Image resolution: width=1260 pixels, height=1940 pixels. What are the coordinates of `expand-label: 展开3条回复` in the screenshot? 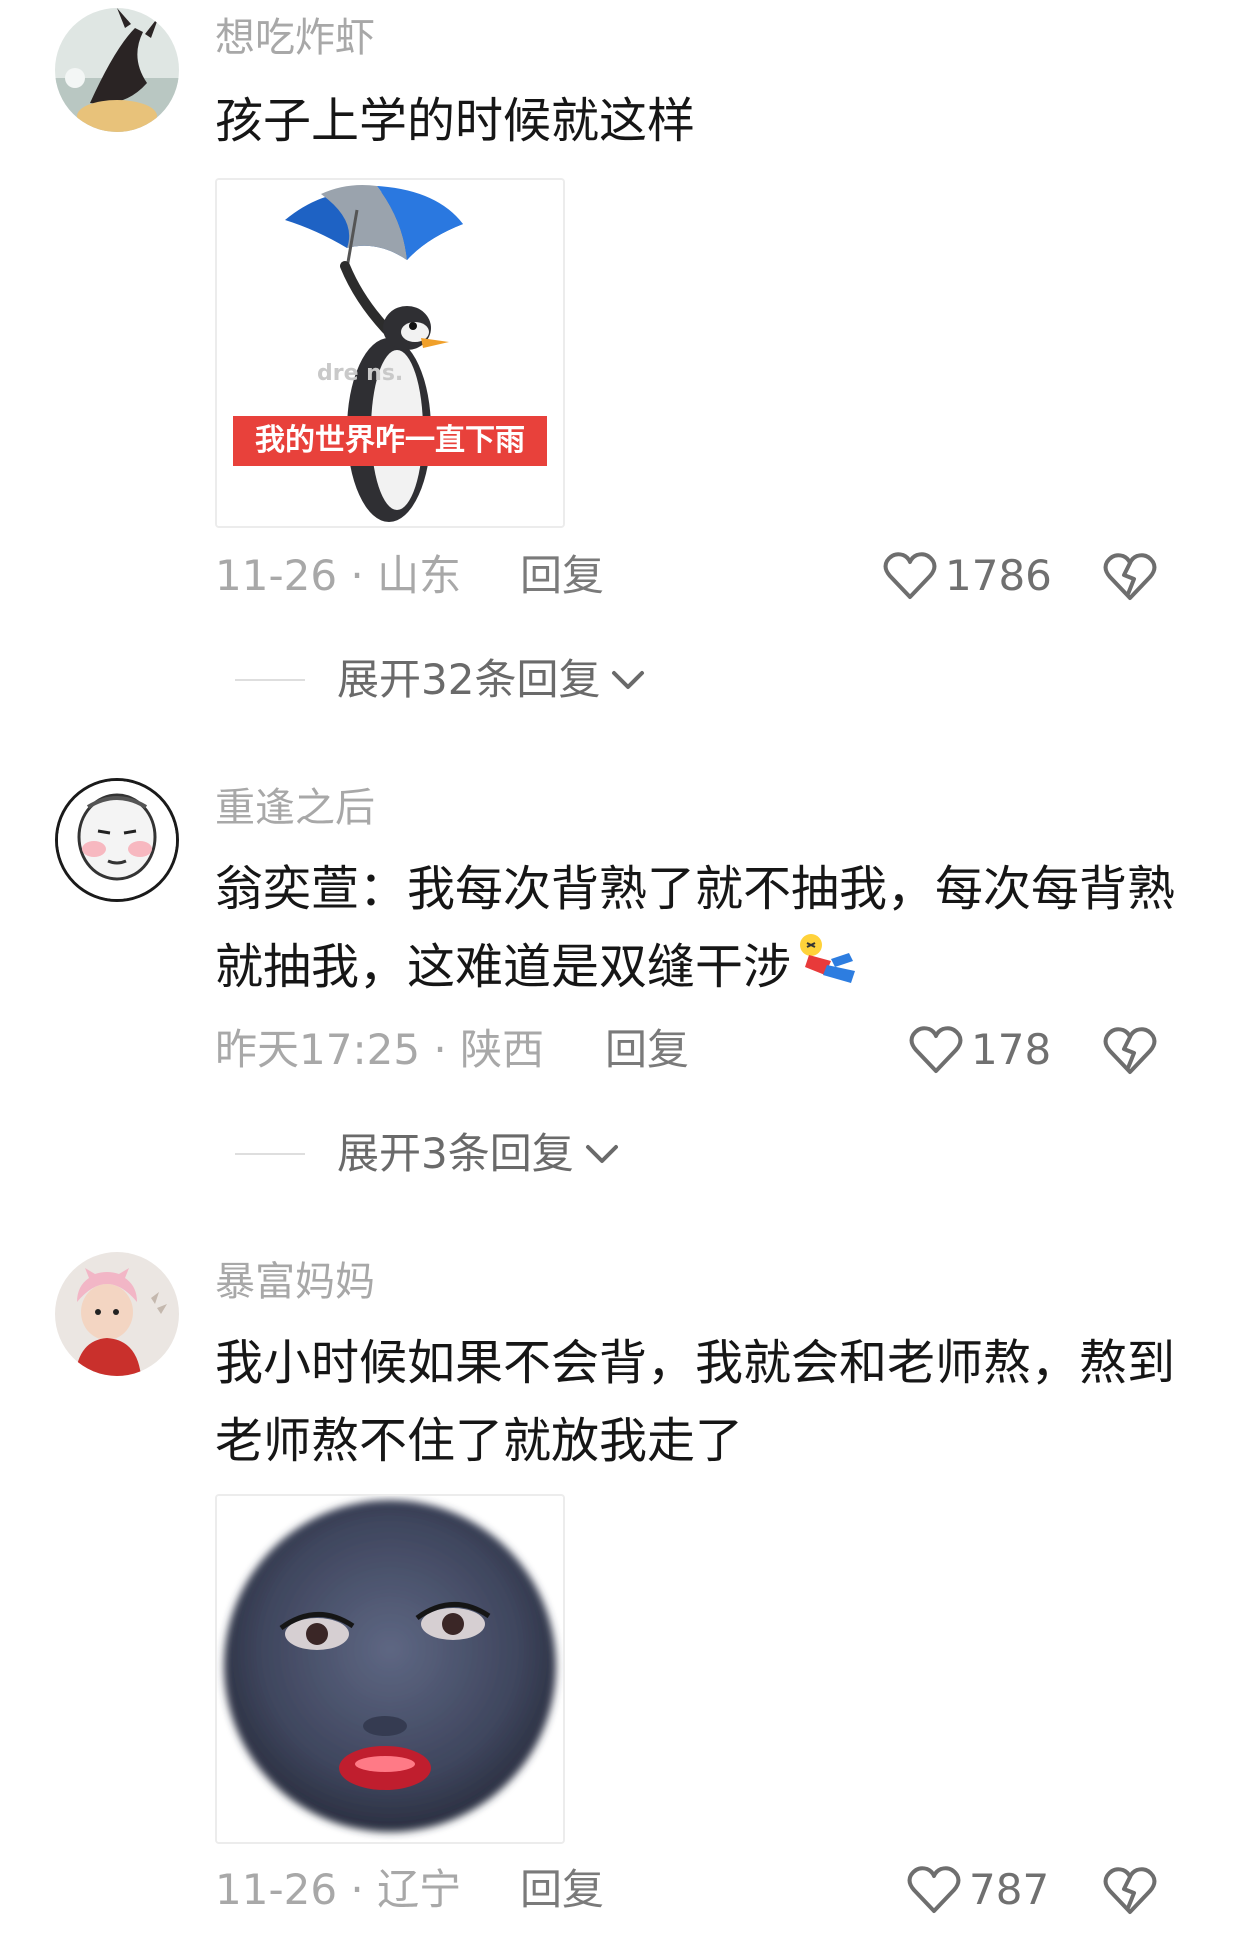 It's located at (455, 1153).